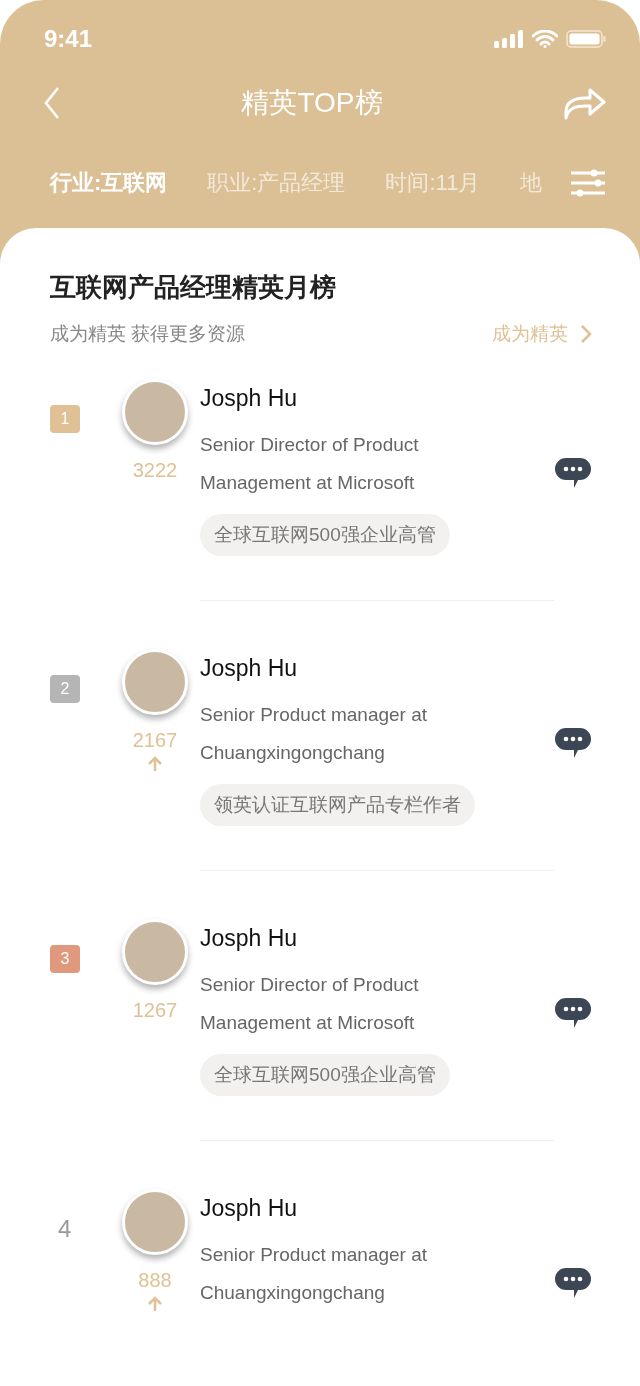  Describe the element at coordinates (273, 183) in the screenshot. I see `filter-tab: 职业:产品经理` at that location.